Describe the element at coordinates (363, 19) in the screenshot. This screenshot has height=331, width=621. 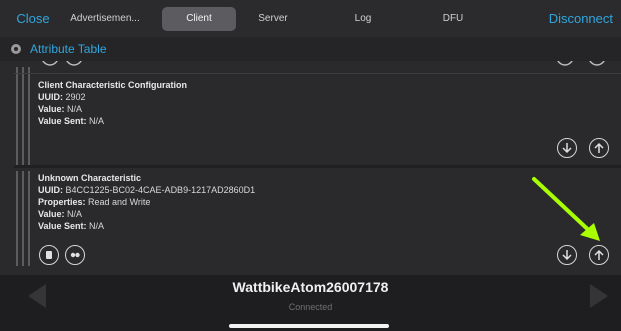
I see `tab-log: Log` at that location.